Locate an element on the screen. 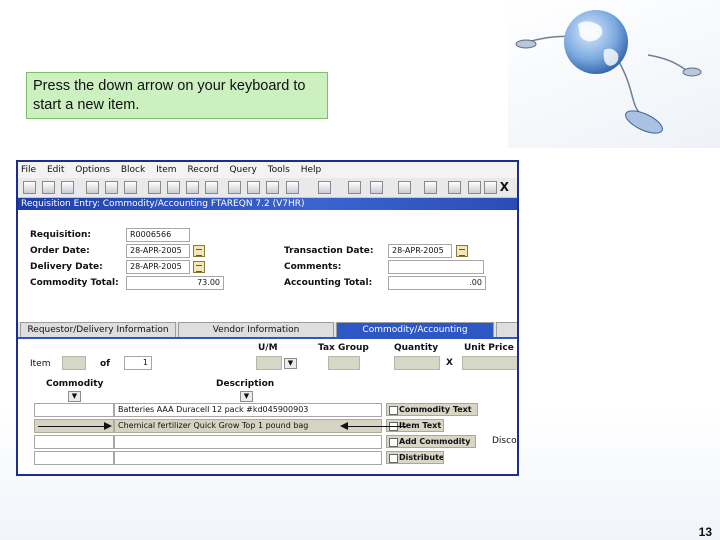 This screenshot has width=720, height=540. distribute-checkbox: Distribute is located at coordinates (415, 457).